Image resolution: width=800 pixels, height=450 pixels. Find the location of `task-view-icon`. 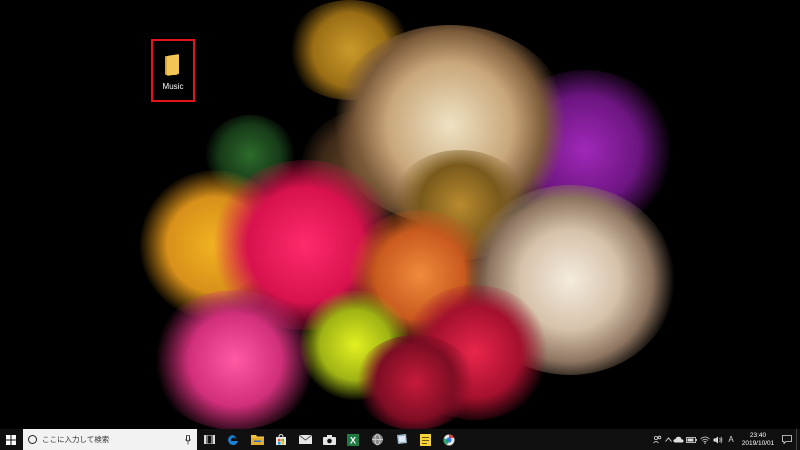

task-view-icon is located at coordinates (209, 439).